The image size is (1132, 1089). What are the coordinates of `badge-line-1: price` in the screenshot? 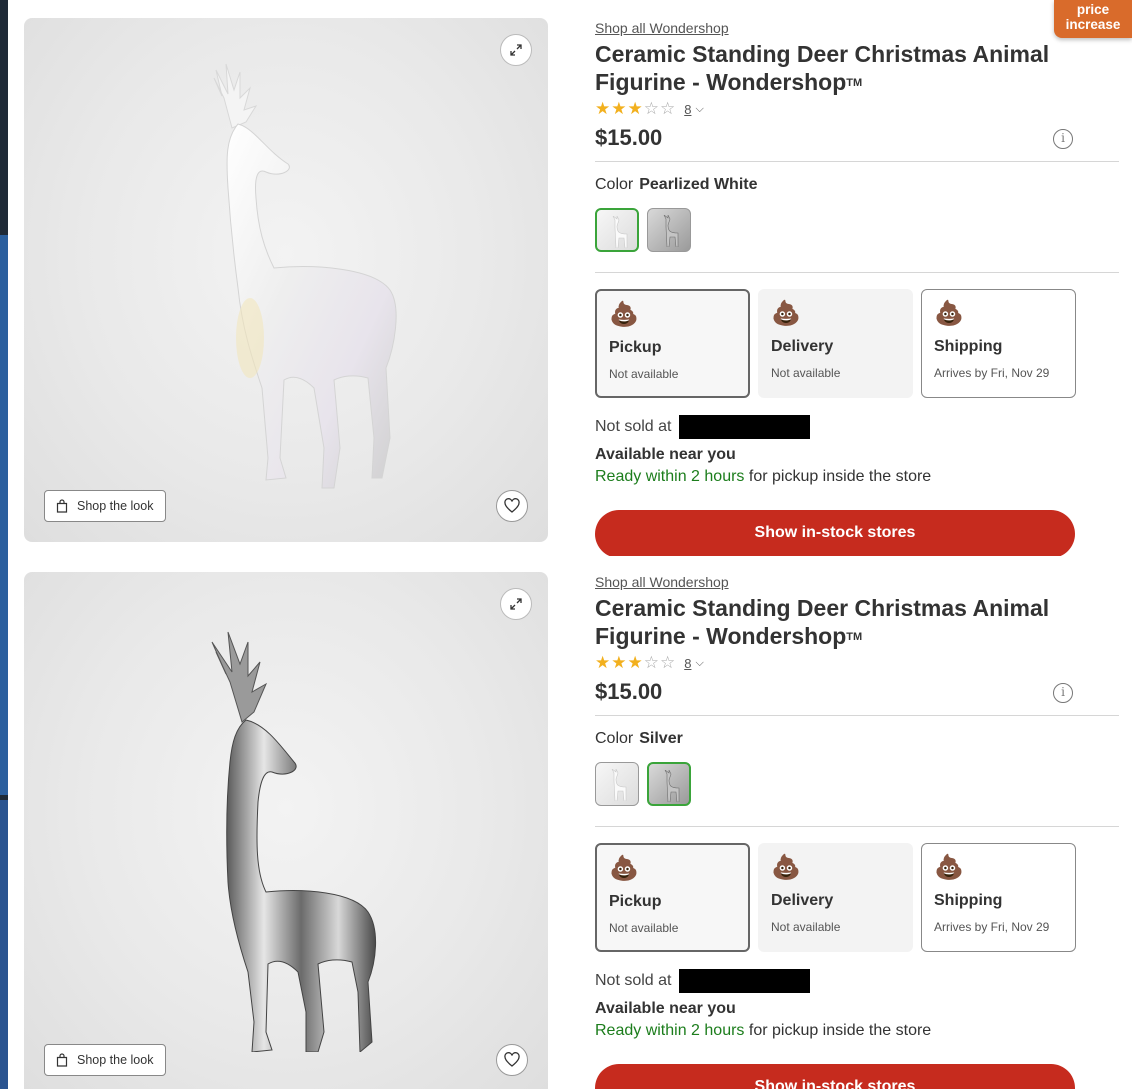 It's located at (1093, 9).